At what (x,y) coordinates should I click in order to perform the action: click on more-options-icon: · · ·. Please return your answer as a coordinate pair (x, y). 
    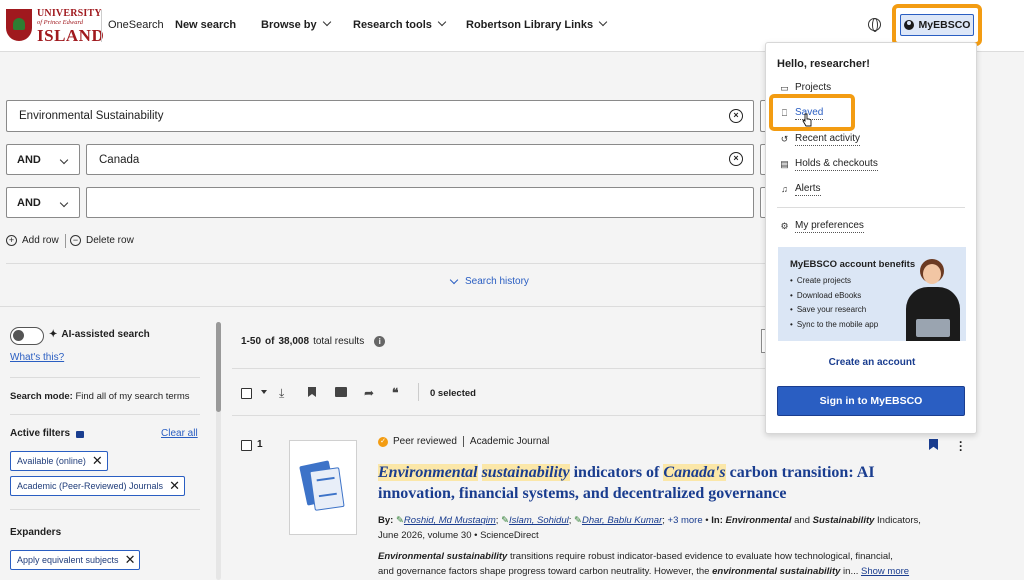
    Looking at the image, I should click on (961, 446).